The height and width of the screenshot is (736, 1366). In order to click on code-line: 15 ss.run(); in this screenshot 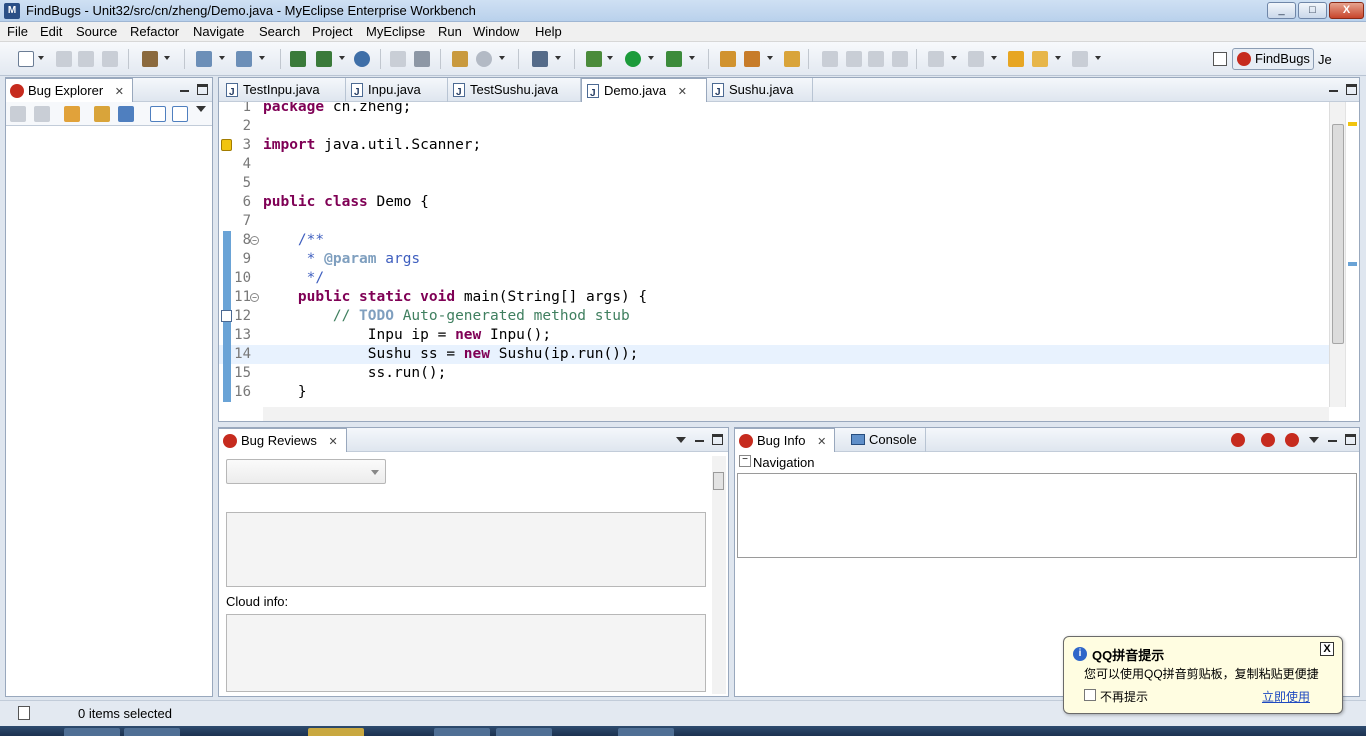, I will do `click(774, 373)`.